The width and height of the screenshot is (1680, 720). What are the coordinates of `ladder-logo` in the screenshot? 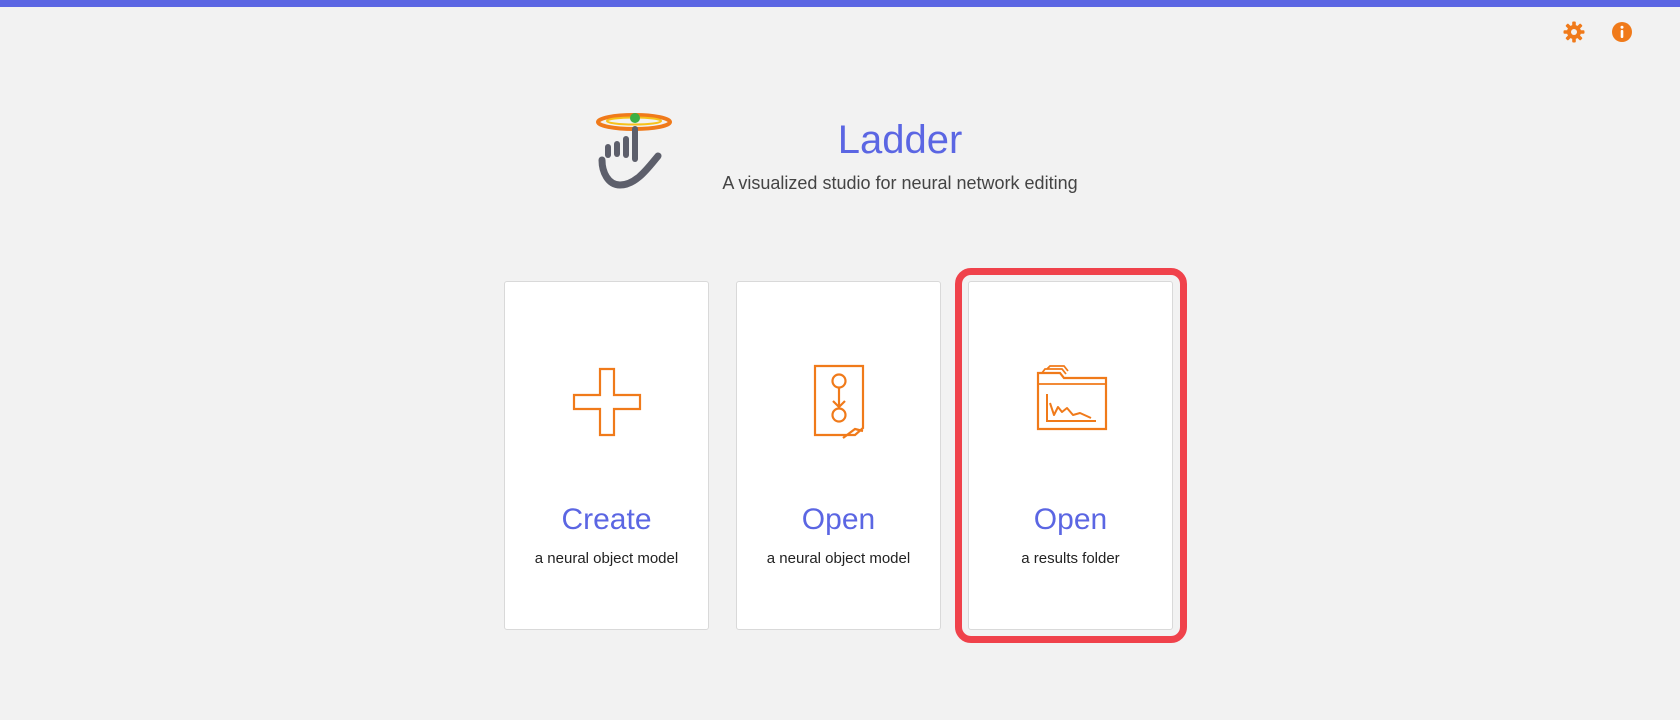 It's located at (634, 152).